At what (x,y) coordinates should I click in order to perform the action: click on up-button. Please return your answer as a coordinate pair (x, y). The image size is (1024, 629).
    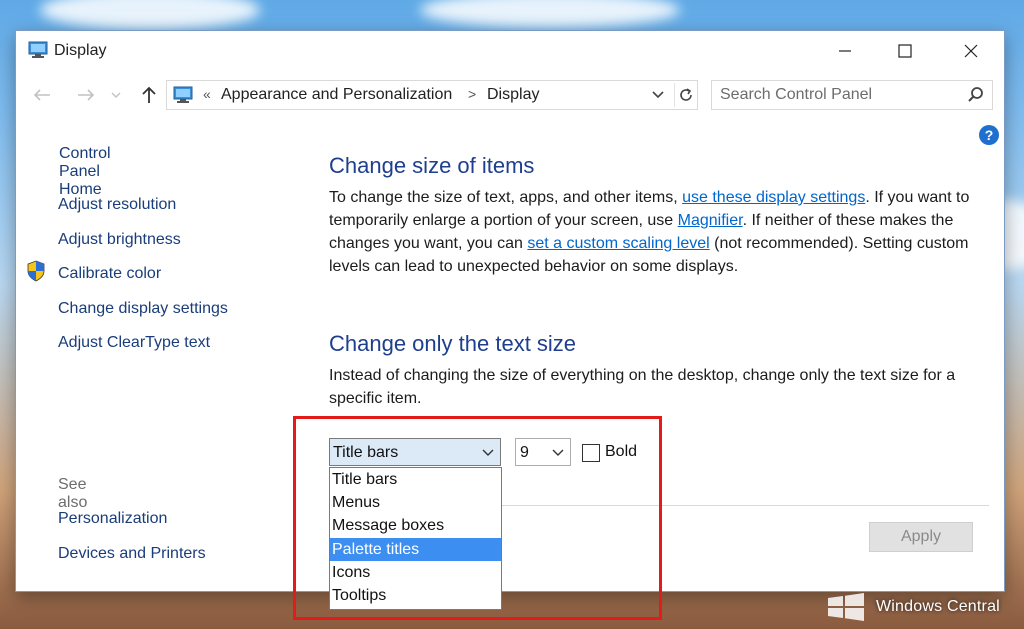
    Looking at the image, I should click on (149, 95).